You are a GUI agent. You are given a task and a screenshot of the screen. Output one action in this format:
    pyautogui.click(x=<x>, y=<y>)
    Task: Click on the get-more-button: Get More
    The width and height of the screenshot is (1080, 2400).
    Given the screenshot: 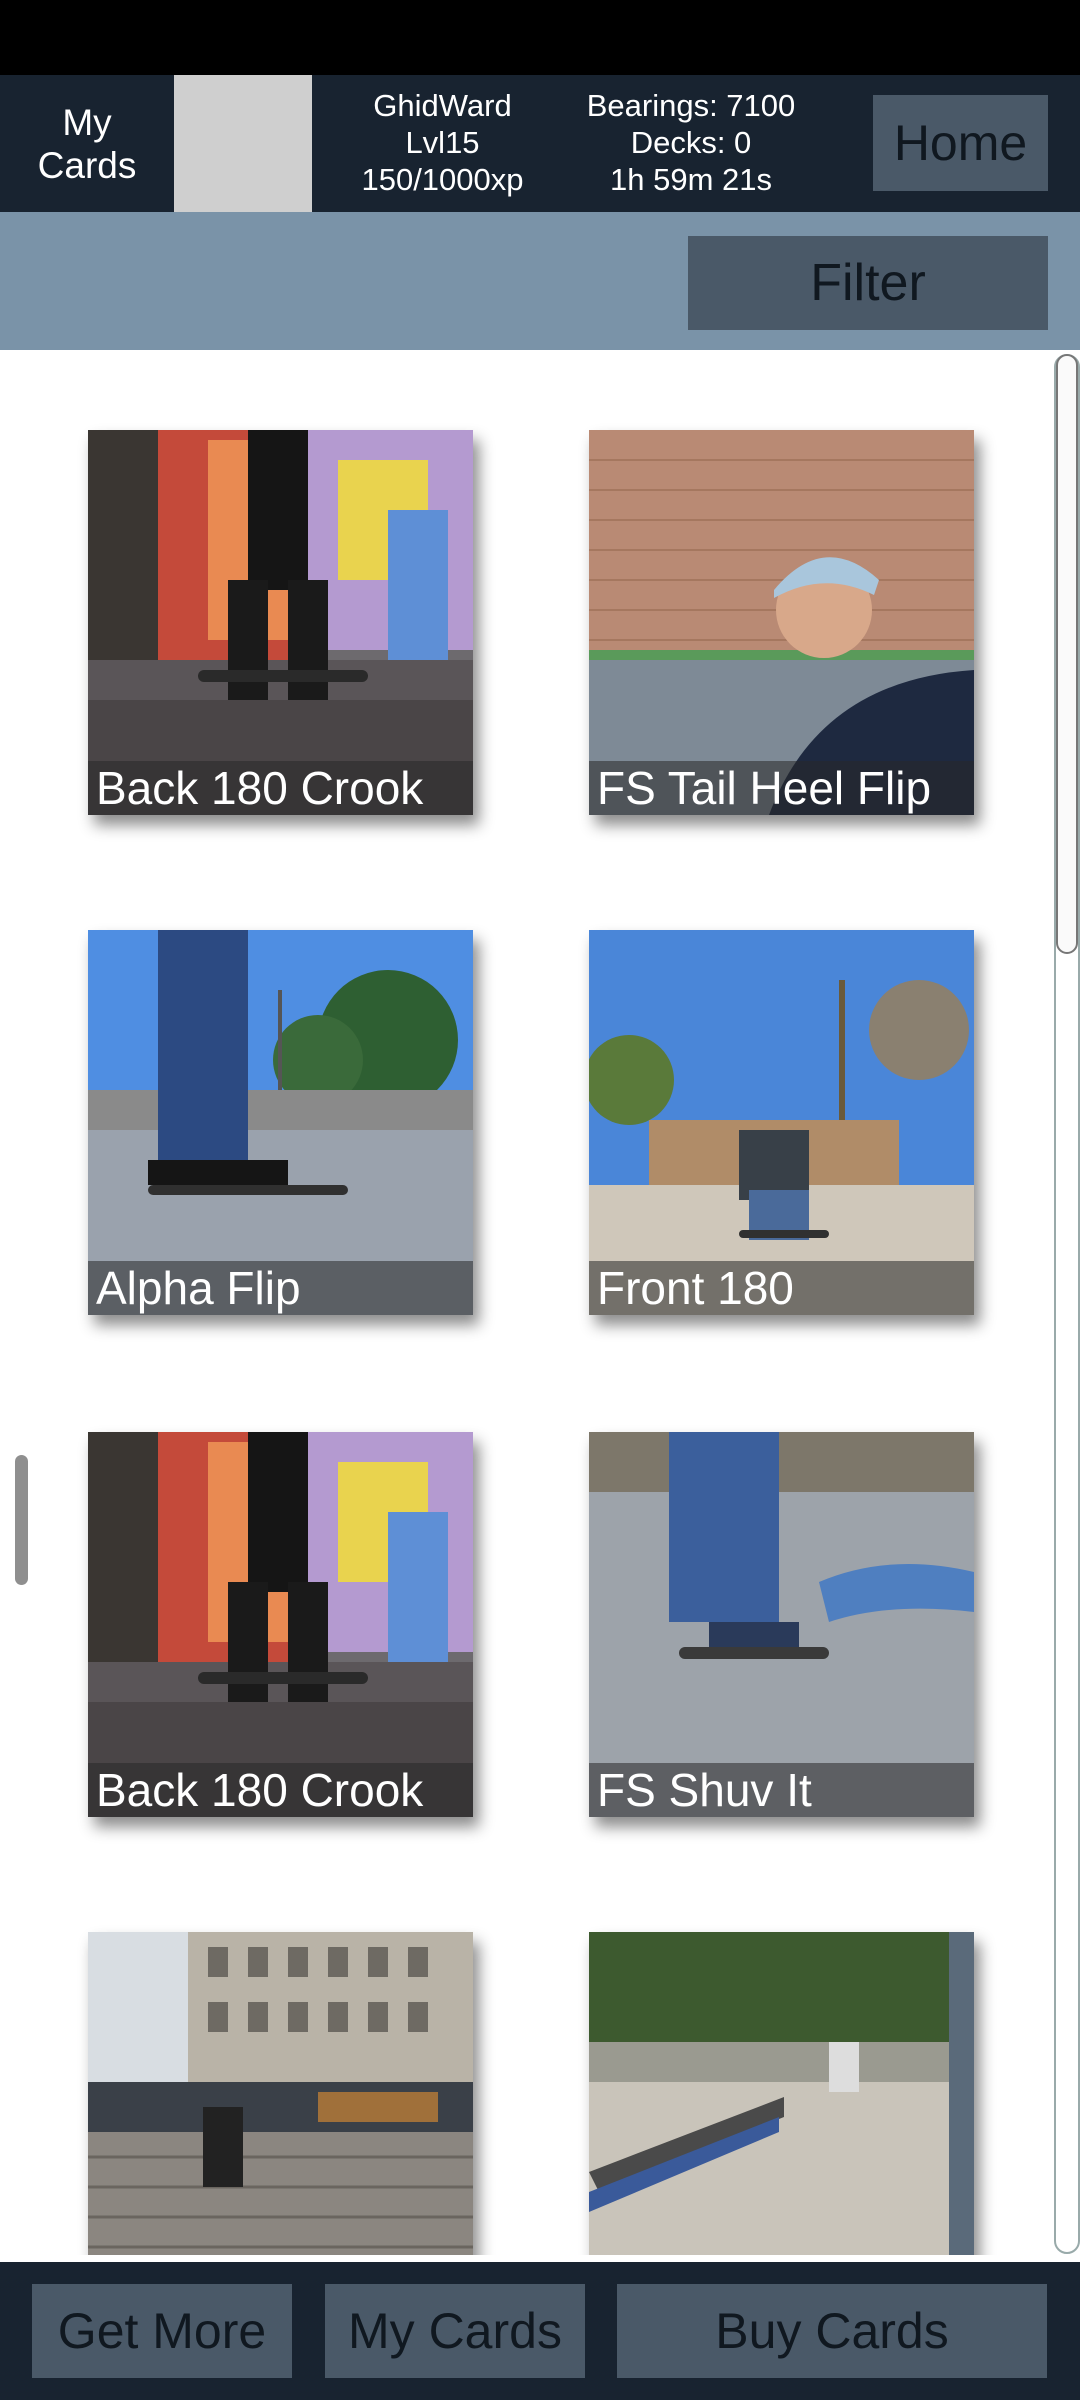 What is the action you would take?
    pyautogui.click(x=162, y=2331)
    